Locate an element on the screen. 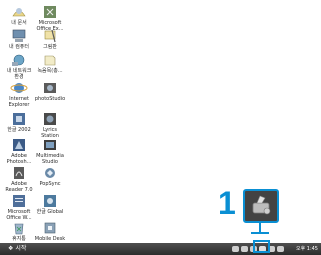 The height and width of the screenshot is (255, 321). photo-studio-icon is located at coordinates (50, 88).